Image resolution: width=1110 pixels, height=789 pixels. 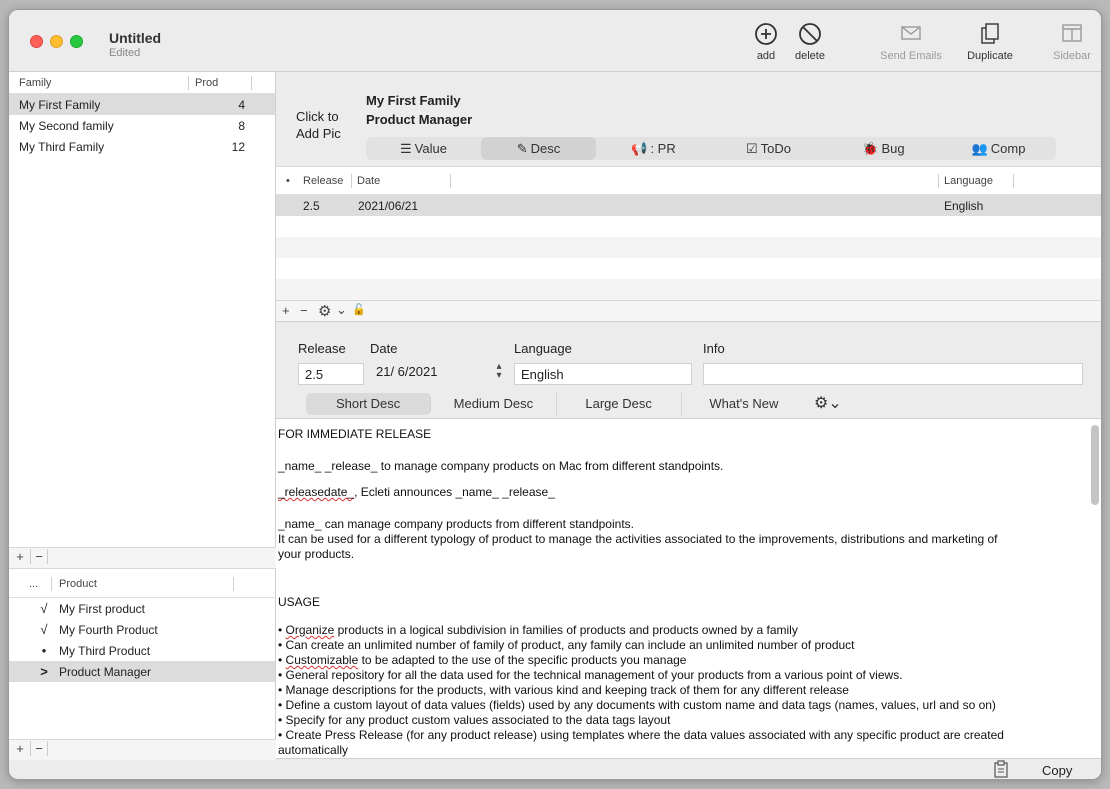 What do you see at coordinates (20, 748) in the screenshot?
I see `add-product-button: +` at bounding box center [20, 748].